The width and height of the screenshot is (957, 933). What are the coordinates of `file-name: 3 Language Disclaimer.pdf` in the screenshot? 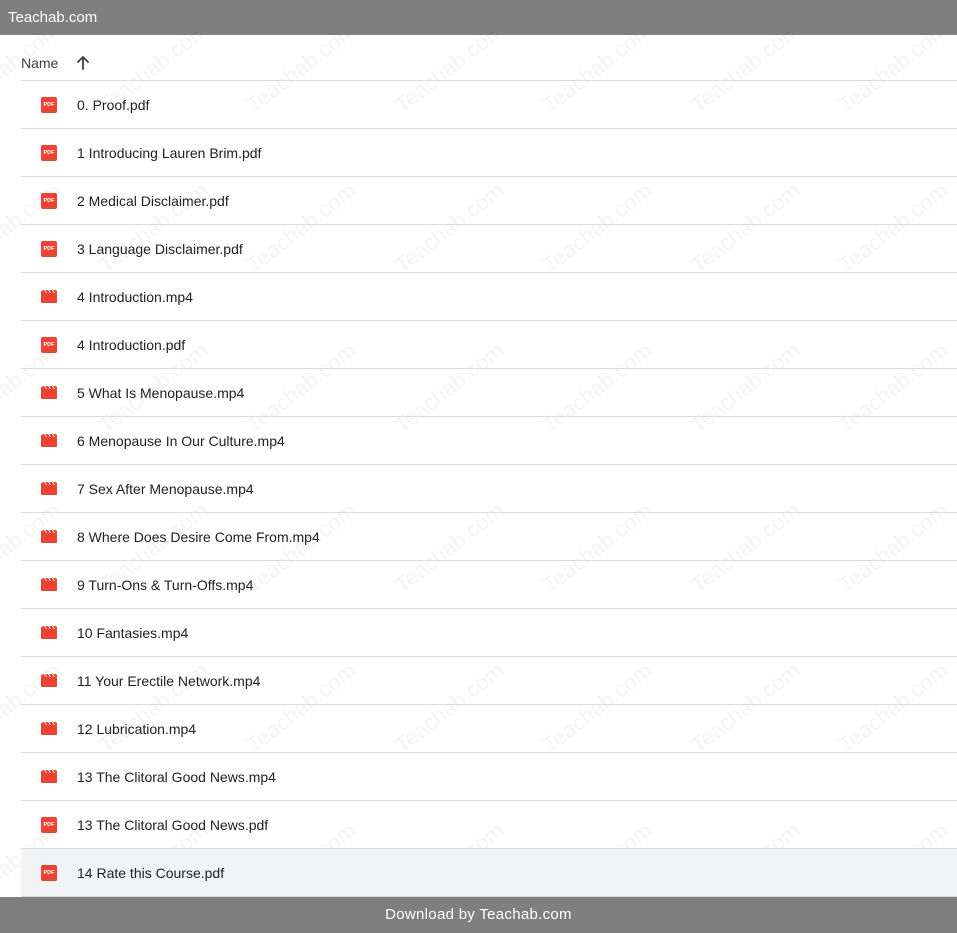 It's located at (160, 248).